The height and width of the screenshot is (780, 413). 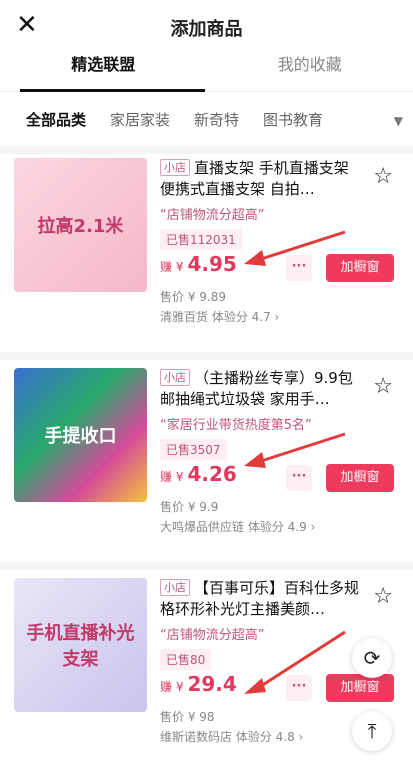 I want to click on sale-price: 售价 ¥ 9.89, so click(x=193, y=296).